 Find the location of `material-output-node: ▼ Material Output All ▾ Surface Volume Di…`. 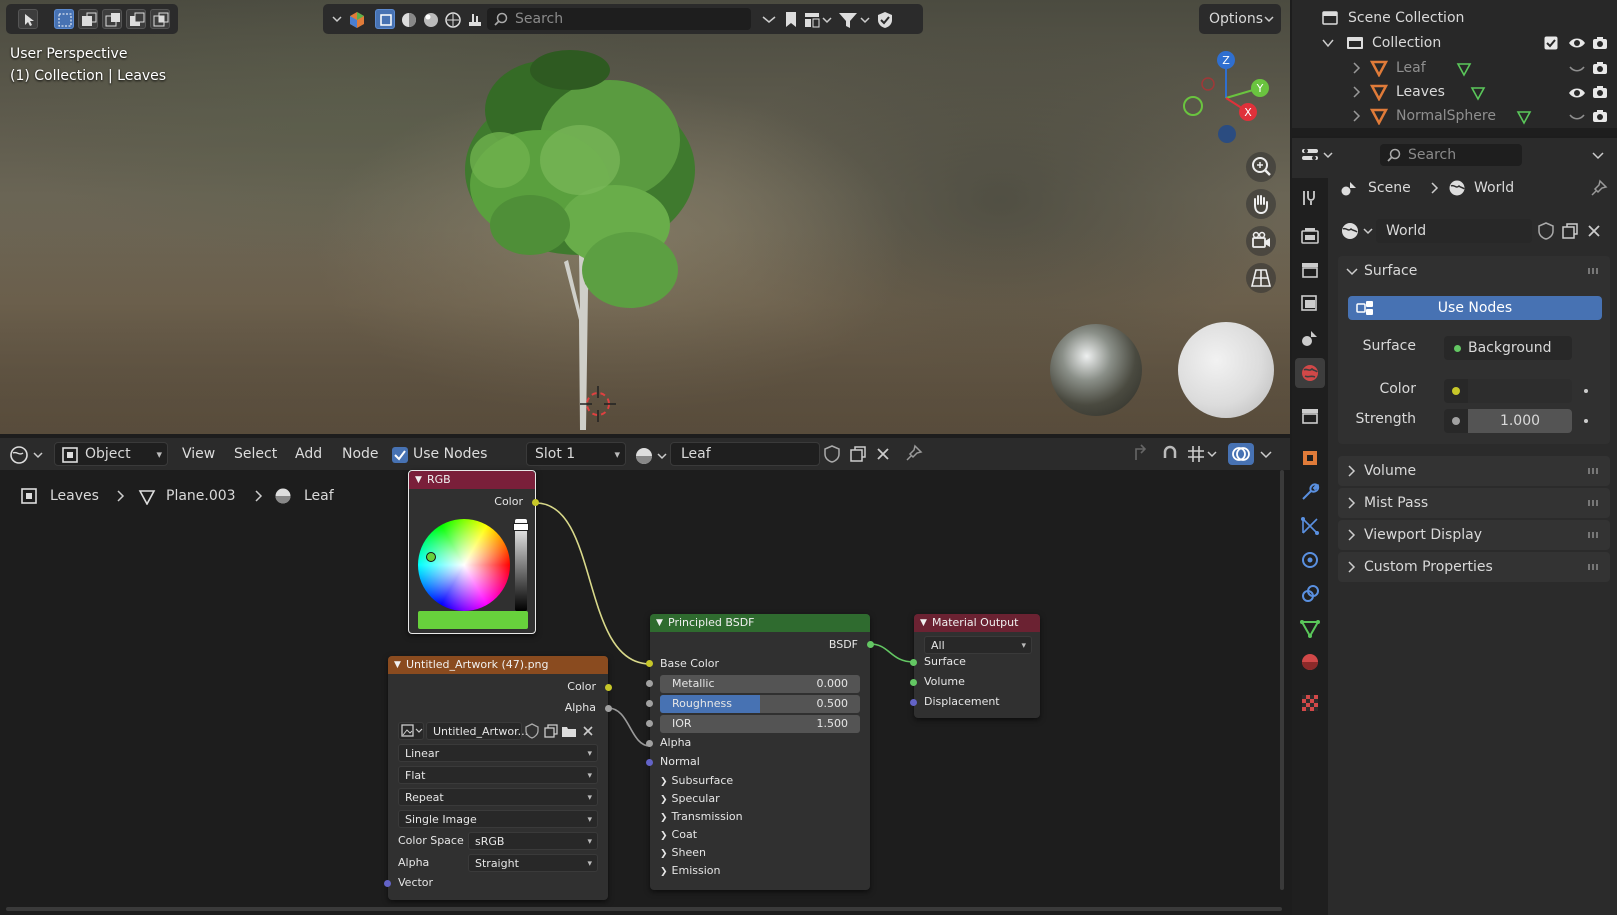

material-output-node: ▼ Material Output All ▾ Surface Volume Di… is located at coordinates (975, 666).